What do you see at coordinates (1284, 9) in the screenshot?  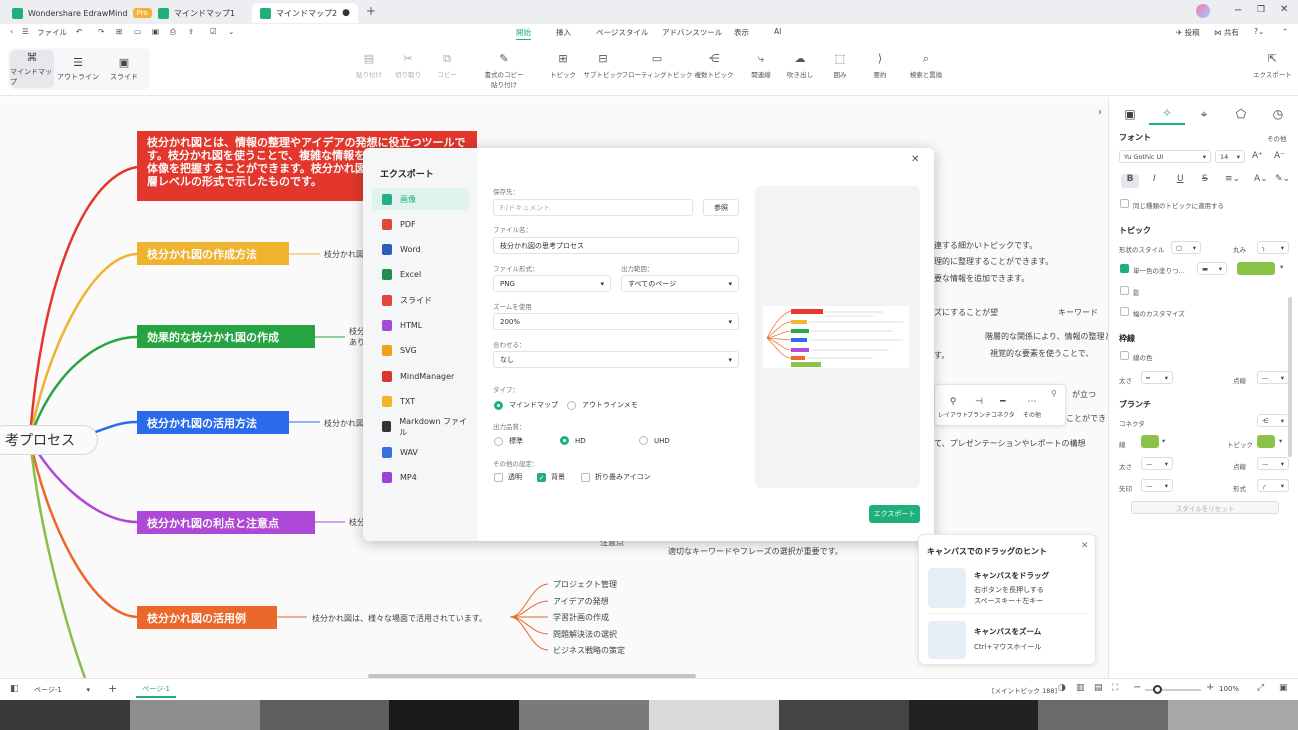 I see `close-window-icon: ✕` at bounding box center [1284, 9].